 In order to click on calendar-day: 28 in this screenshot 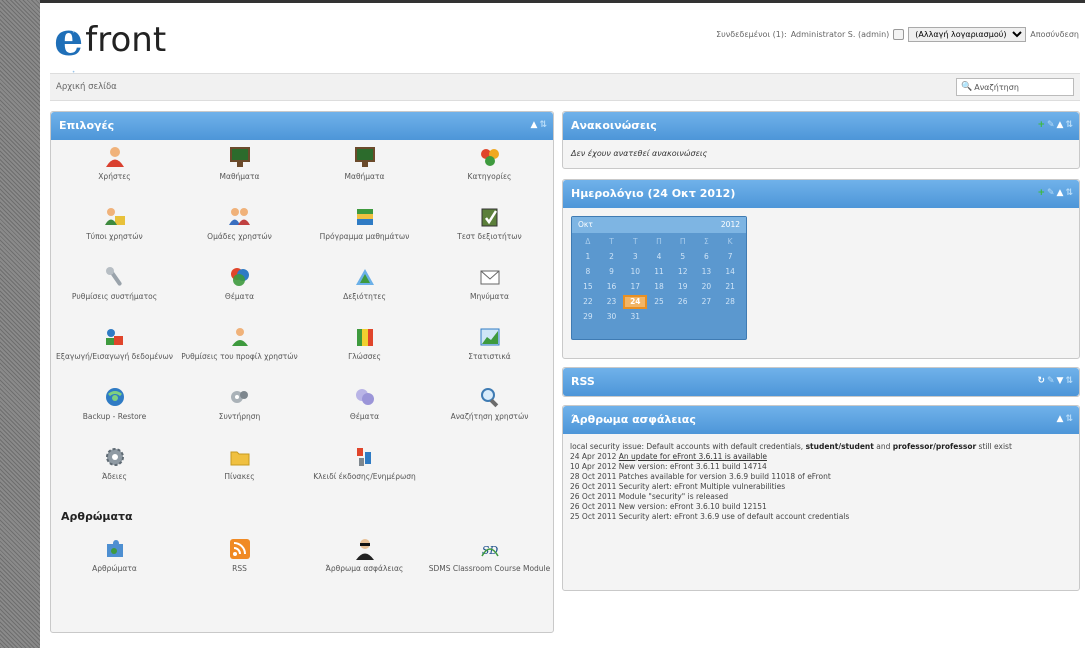, I will do `click(730, 302)`.